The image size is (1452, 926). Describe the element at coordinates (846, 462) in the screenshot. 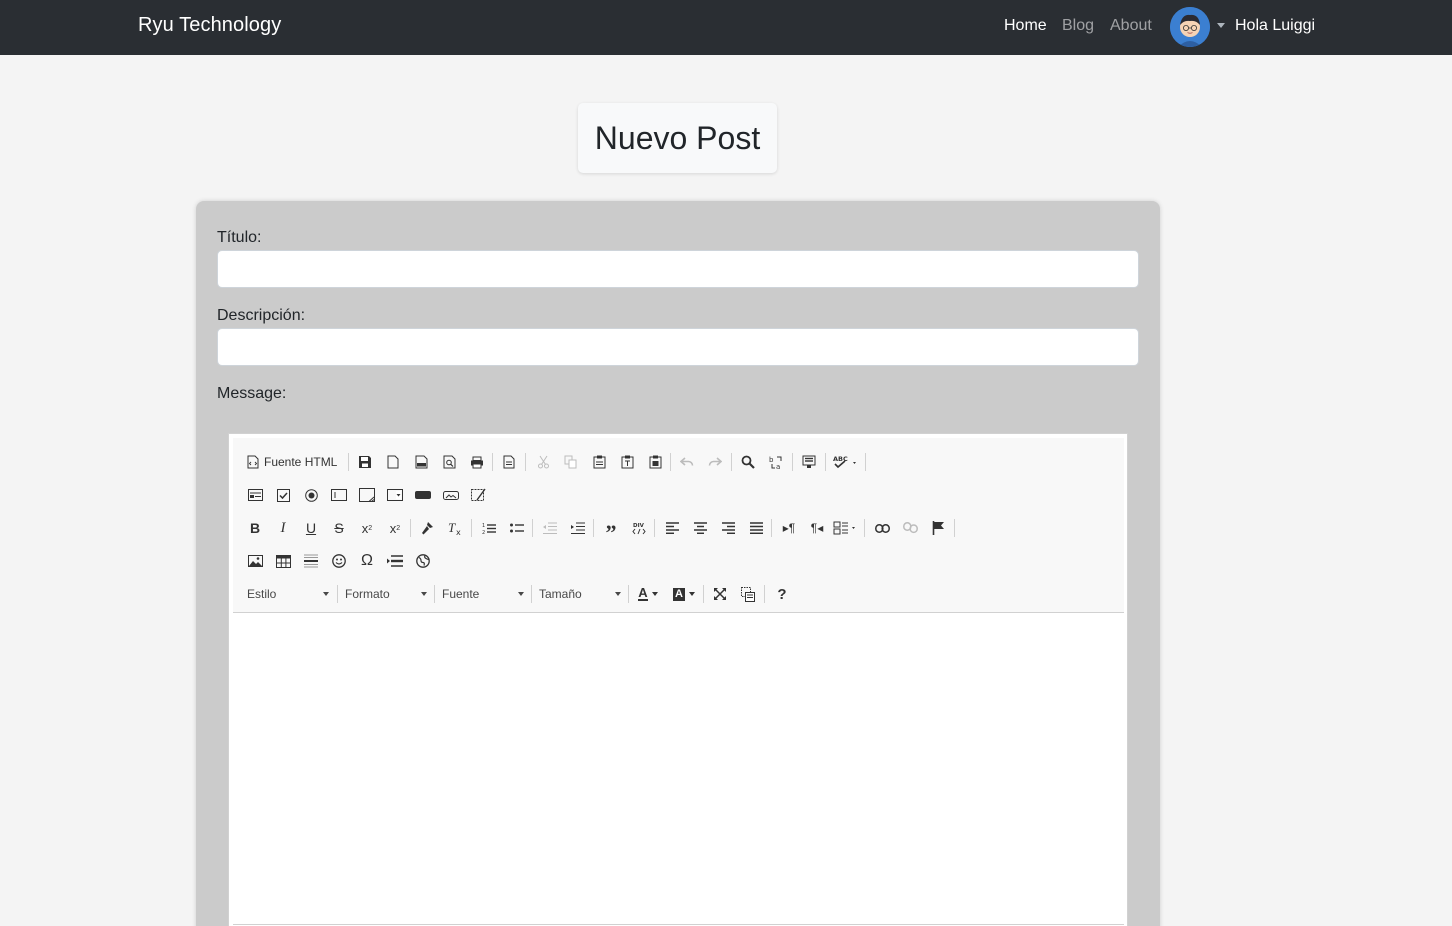

I see `spellcheck-icon: ABC` at that location.